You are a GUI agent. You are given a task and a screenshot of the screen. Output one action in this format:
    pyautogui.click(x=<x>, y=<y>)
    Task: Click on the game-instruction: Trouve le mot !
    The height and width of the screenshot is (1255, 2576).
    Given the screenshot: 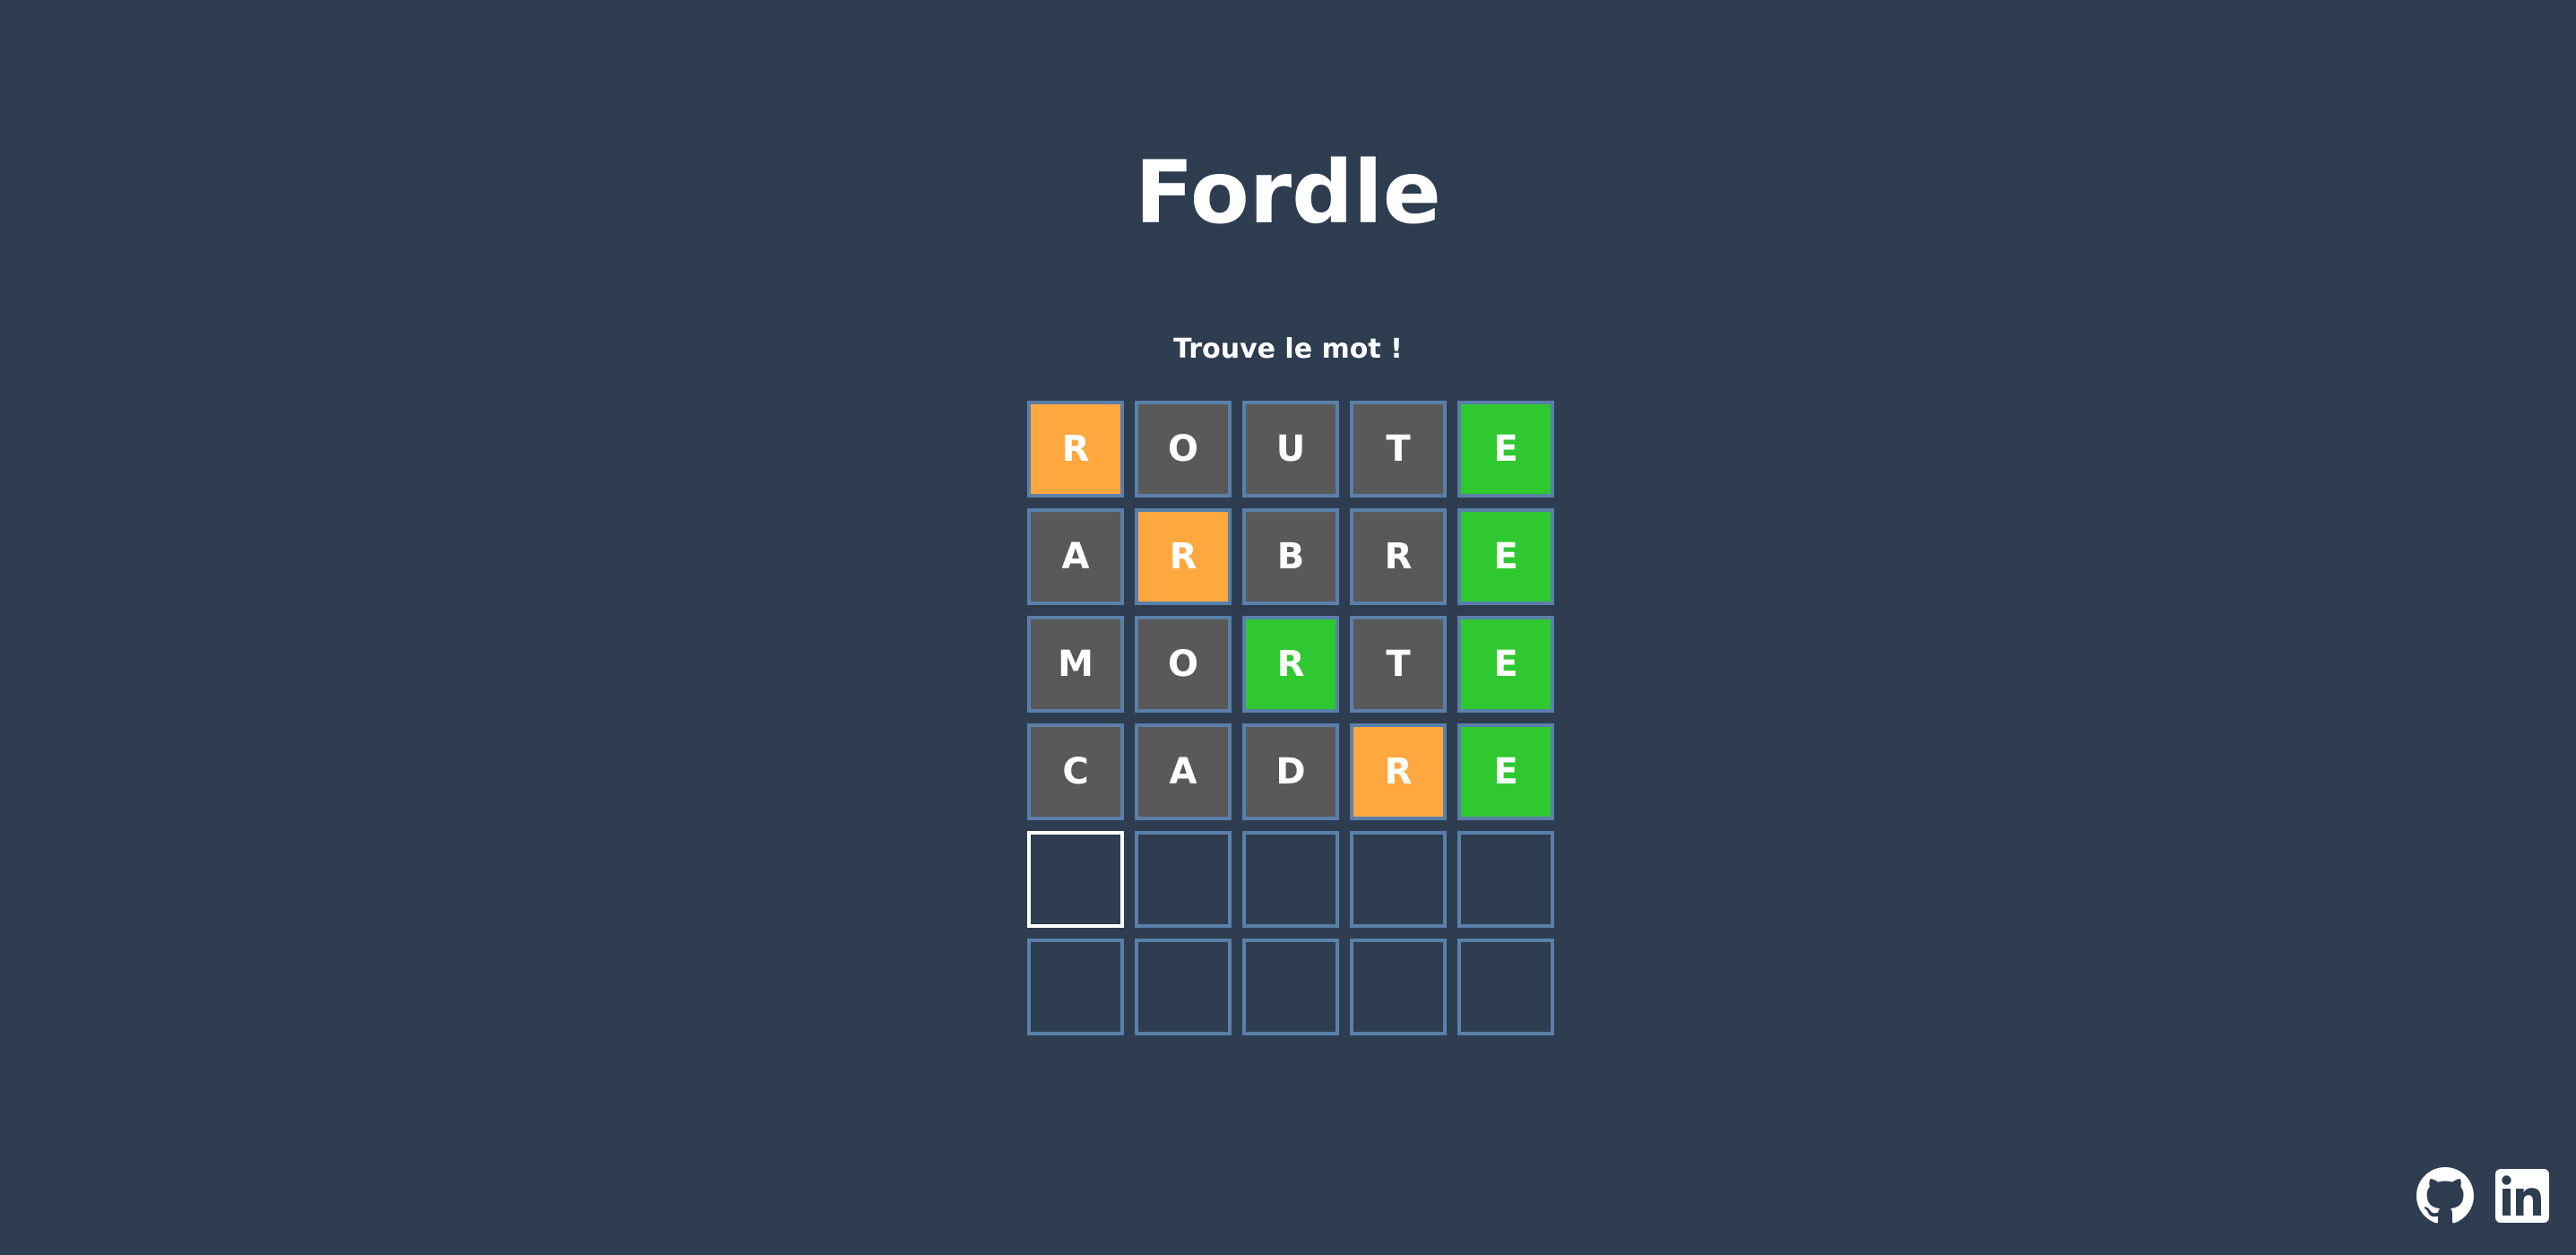 What is the action you would take?
    pyautogui.click(x=1288, y=349)
    